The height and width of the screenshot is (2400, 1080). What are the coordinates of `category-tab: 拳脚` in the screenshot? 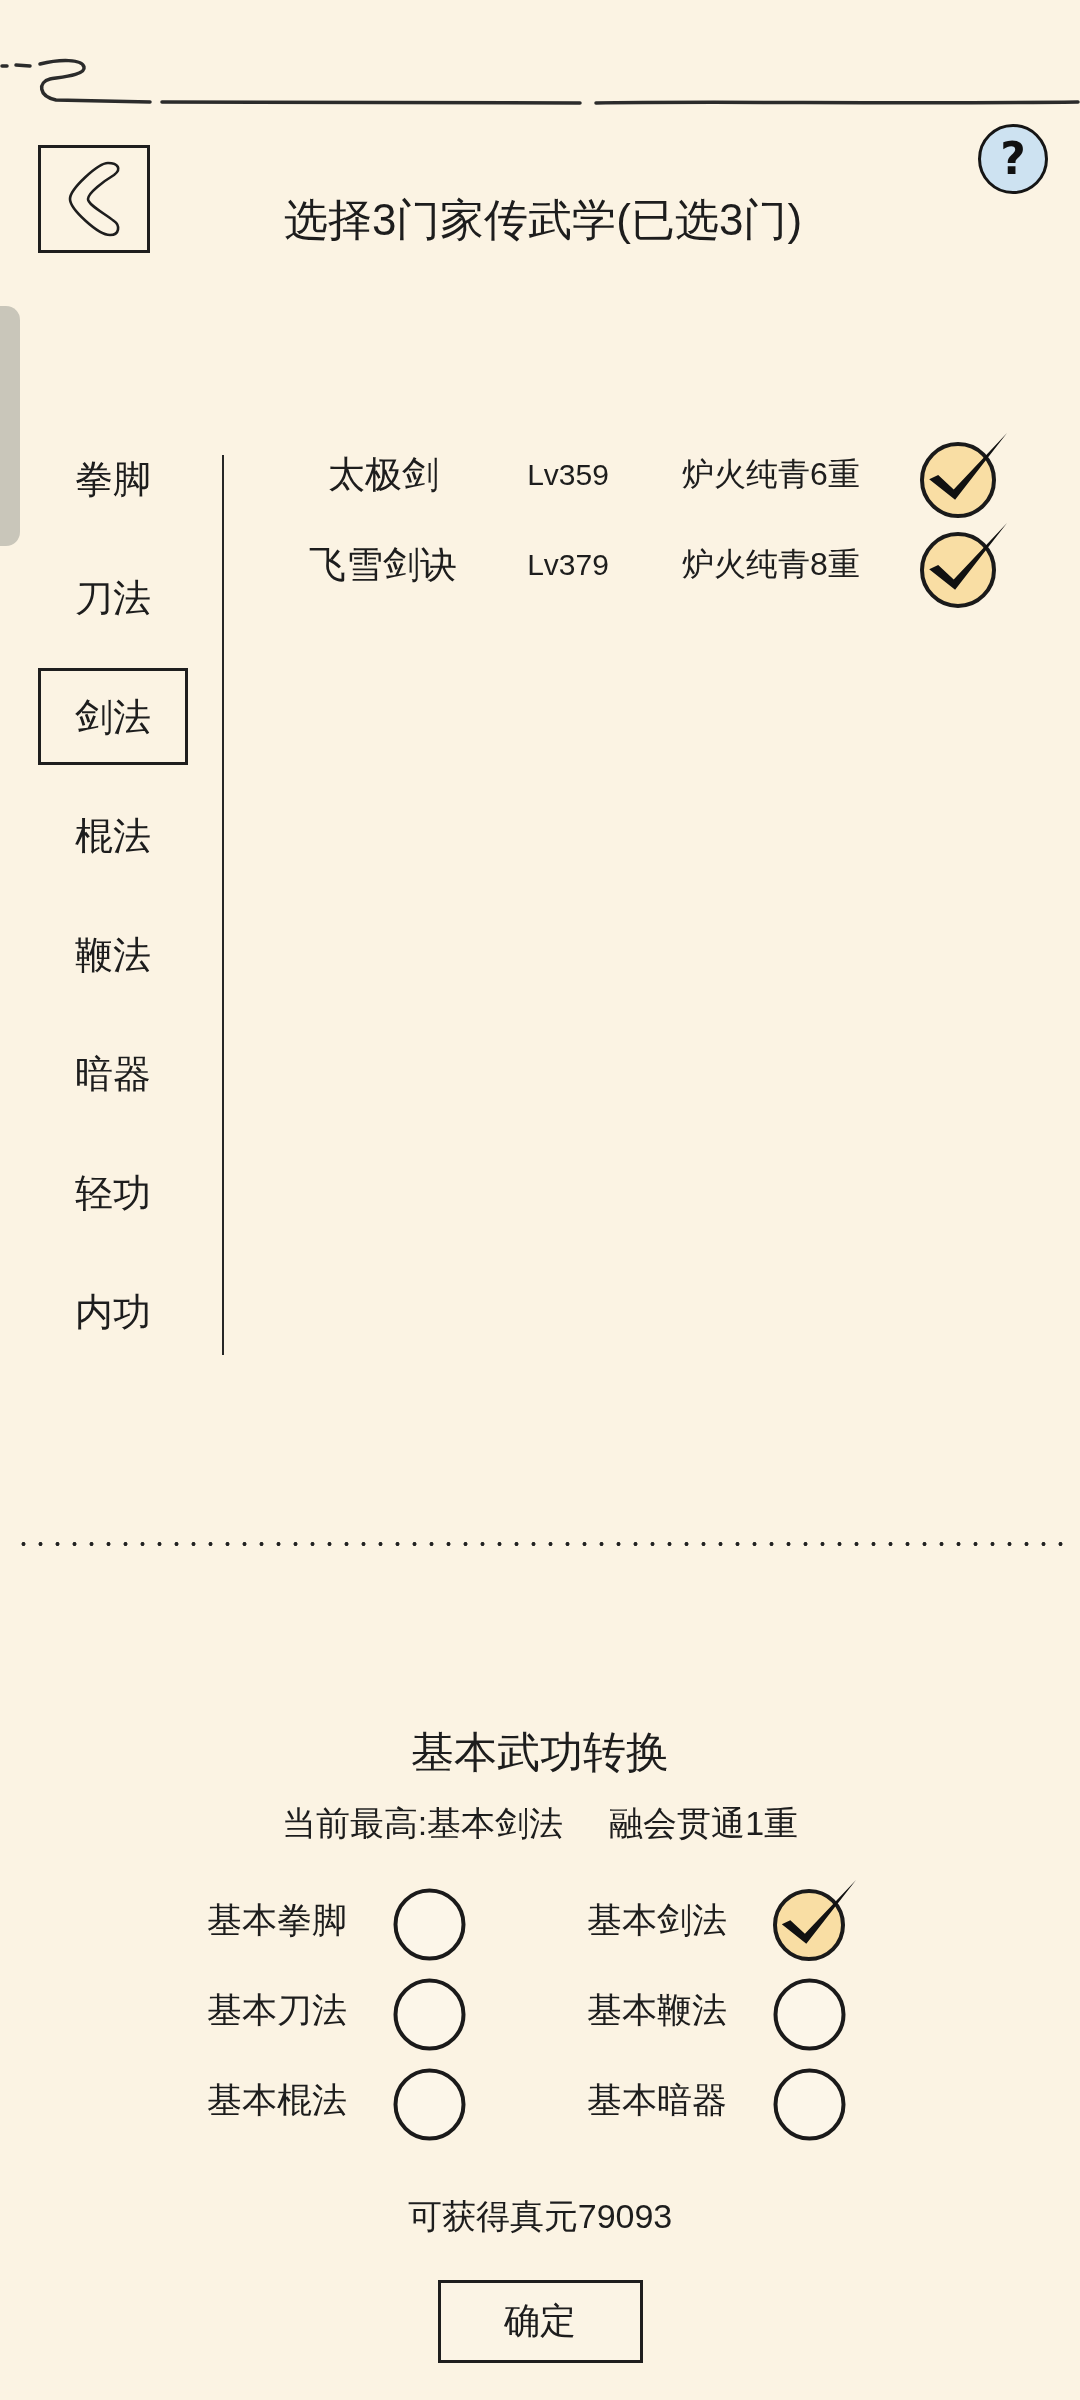 It's located at (113, 478).